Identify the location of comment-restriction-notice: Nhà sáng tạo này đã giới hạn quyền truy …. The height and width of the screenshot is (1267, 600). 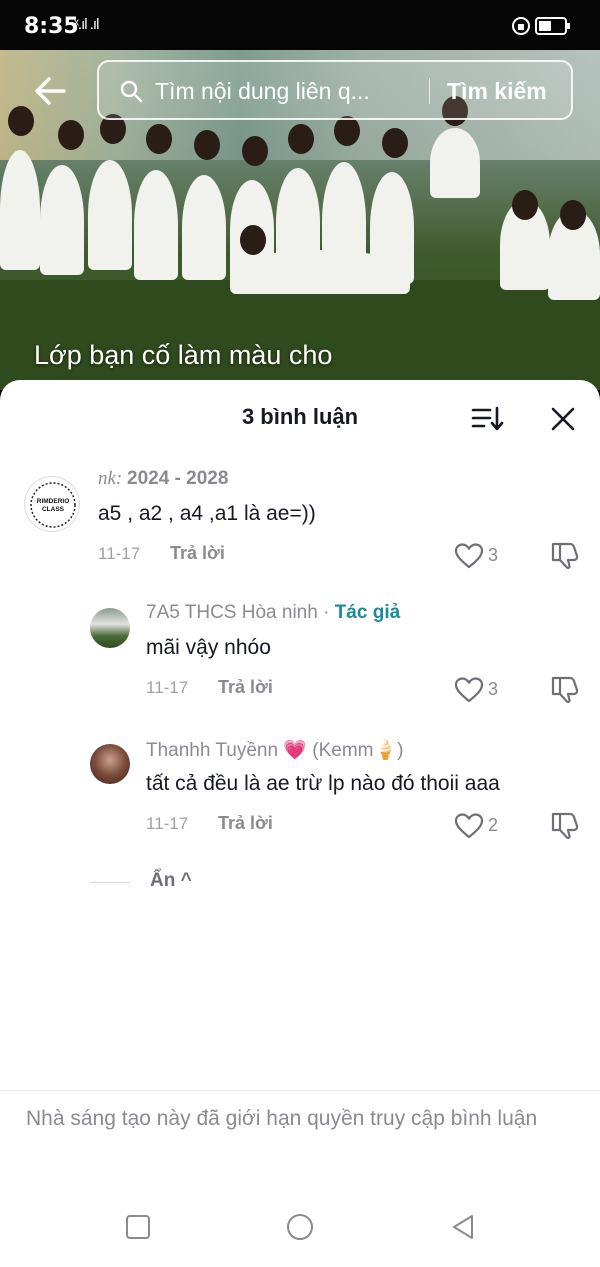
(282, 1118).